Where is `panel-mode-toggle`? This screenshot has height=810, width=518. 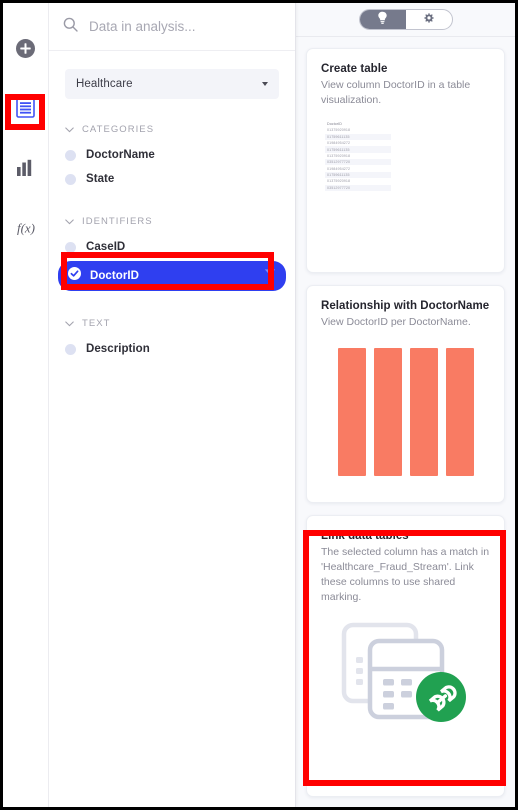
panel-mode-toggle is located at coordinates (405, 19).